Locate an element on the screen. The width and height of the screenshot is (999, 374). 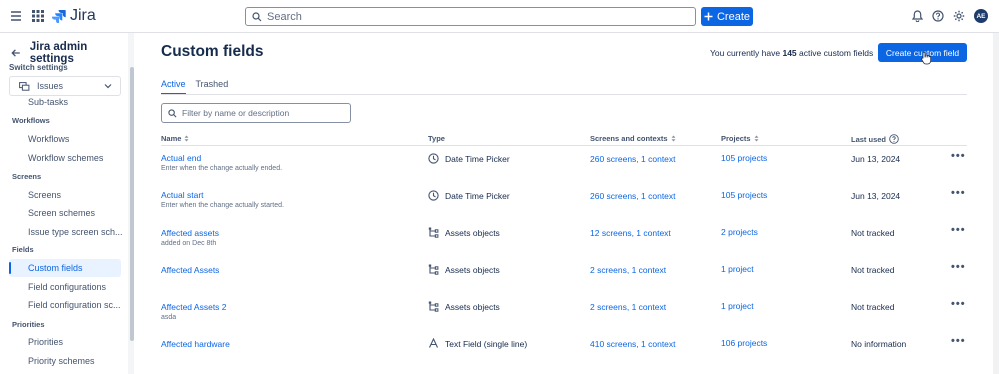
sidebar-item-screens: Screens is located at coordinates (44, 195).